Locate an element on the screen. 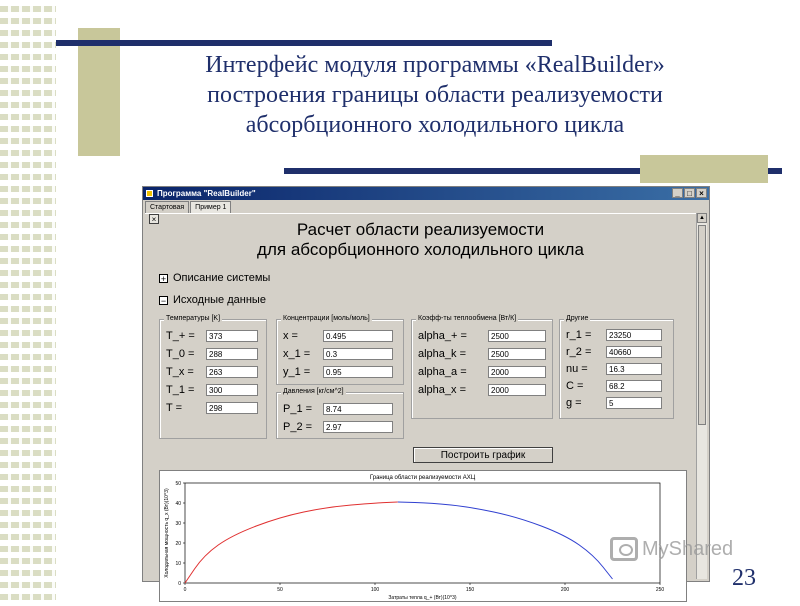  p-2-input: 2.97 is located at coordinates (358, 427).